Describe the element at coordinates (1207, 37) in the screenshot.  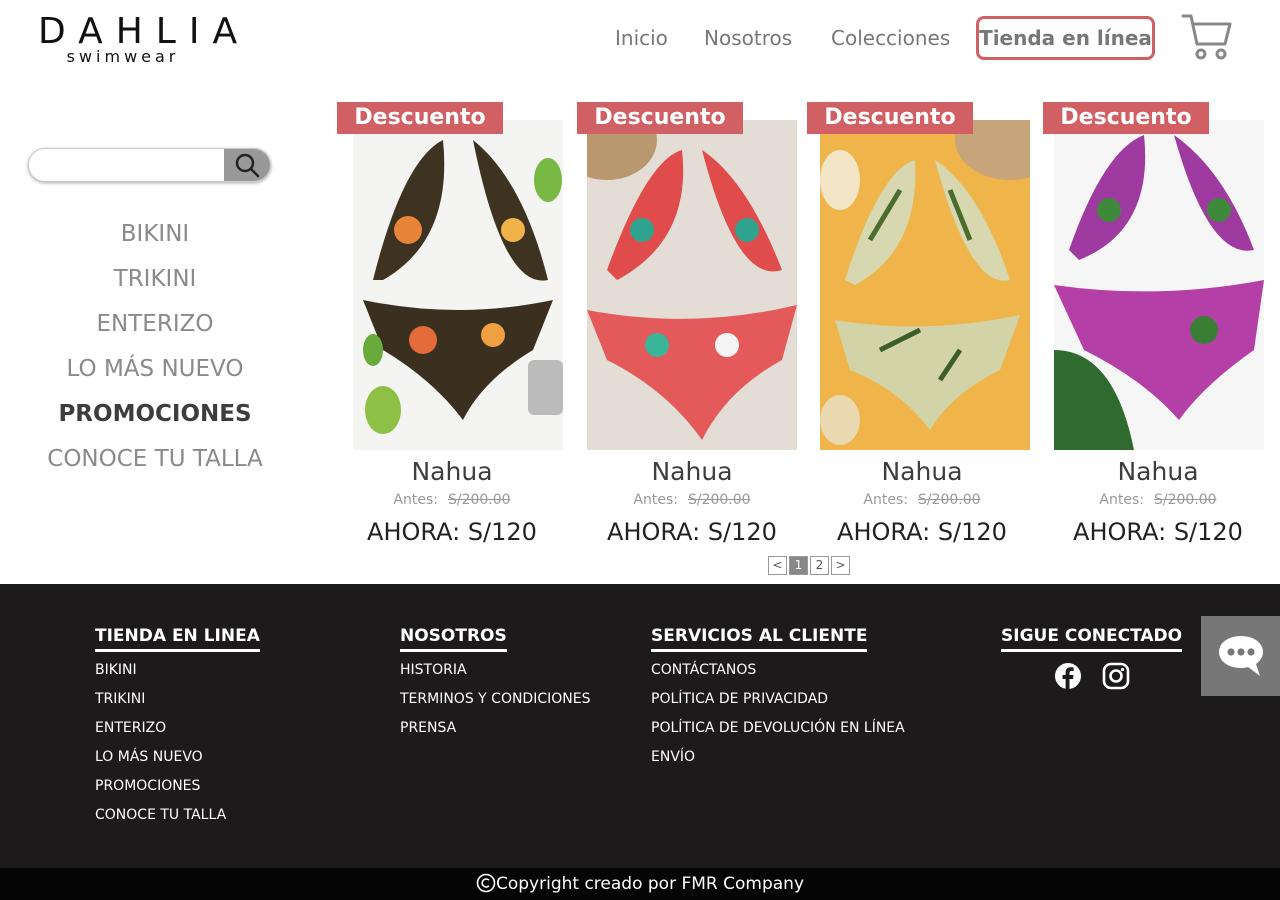
I see `cart-icon` at that location.